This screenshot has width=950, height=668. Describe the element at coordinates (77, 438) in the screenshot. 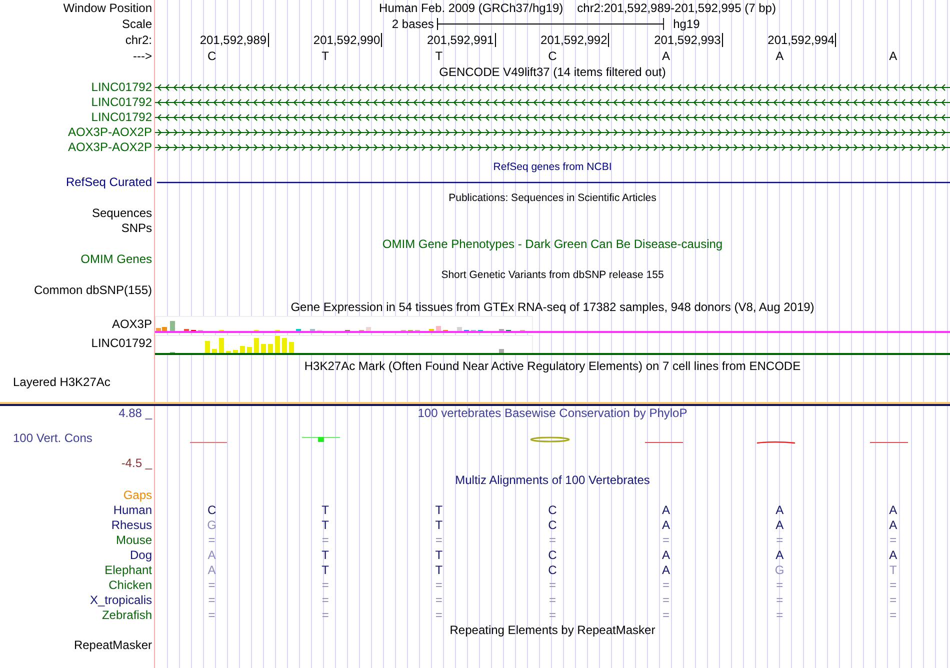

I see `track-label: 100 Vert. Cons` at that location.